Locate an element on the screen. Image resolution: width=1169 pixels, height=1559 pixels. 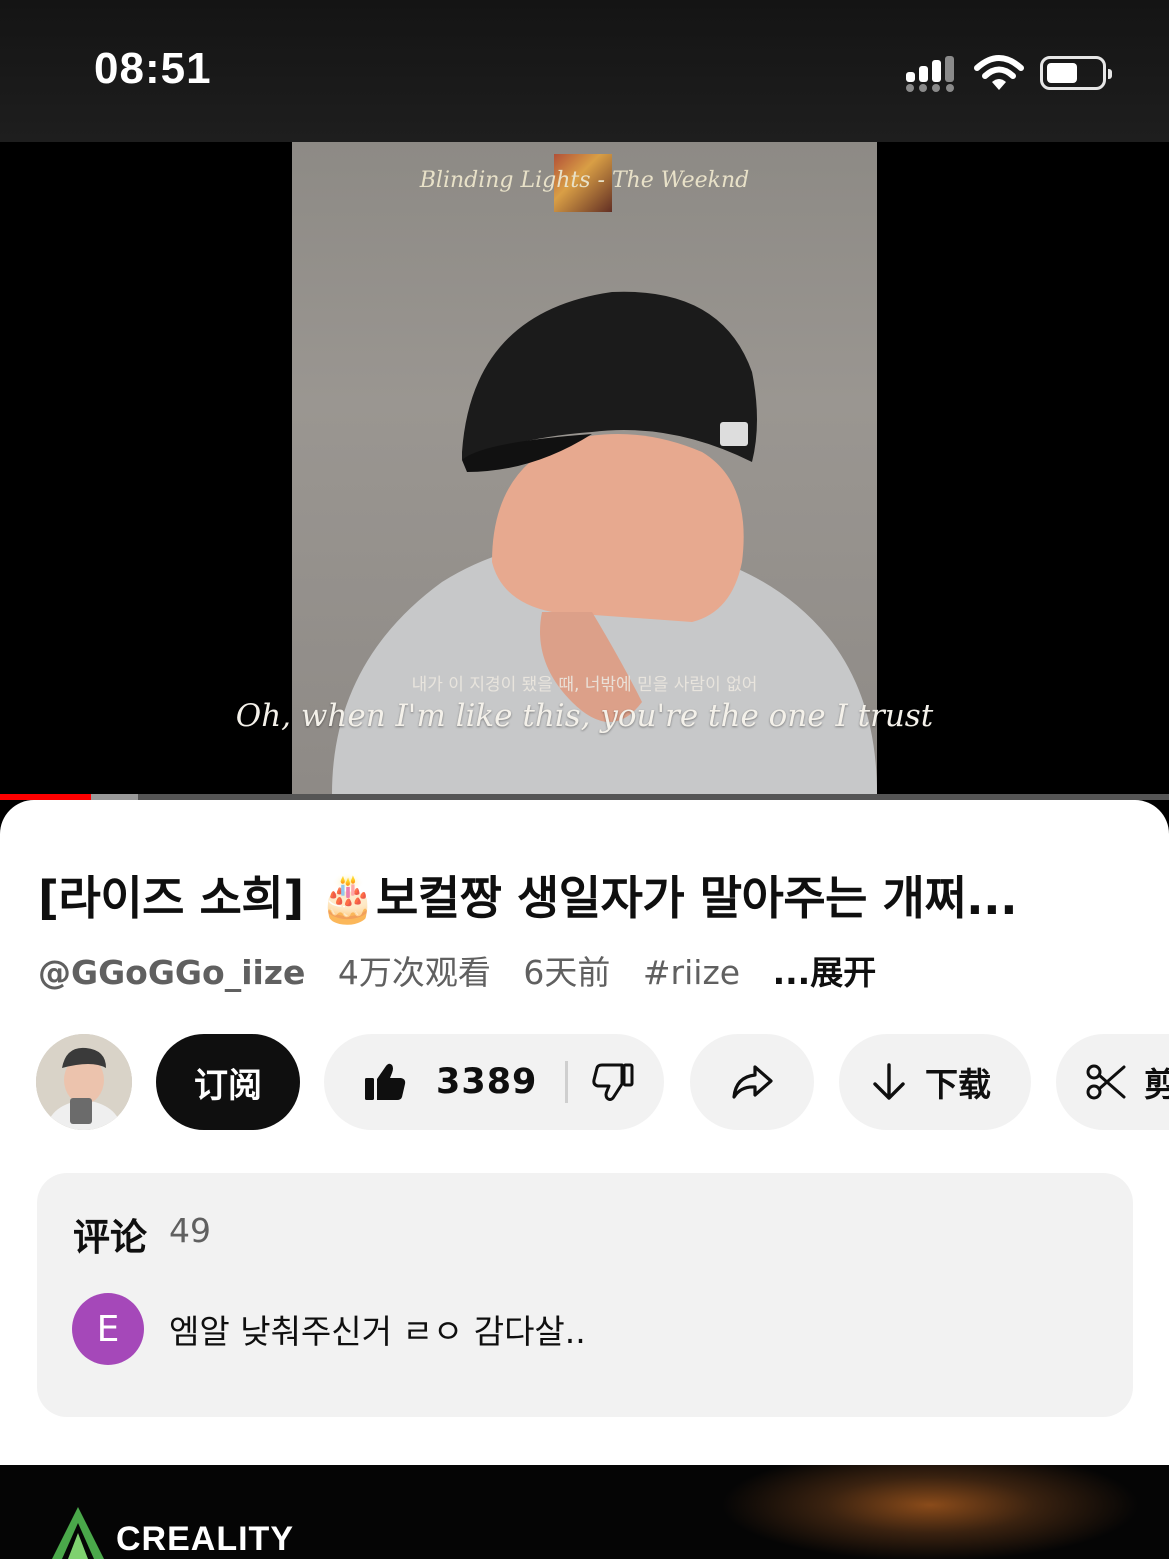
like-dislike-group: 3389 is located at coordinates (494, 1082).